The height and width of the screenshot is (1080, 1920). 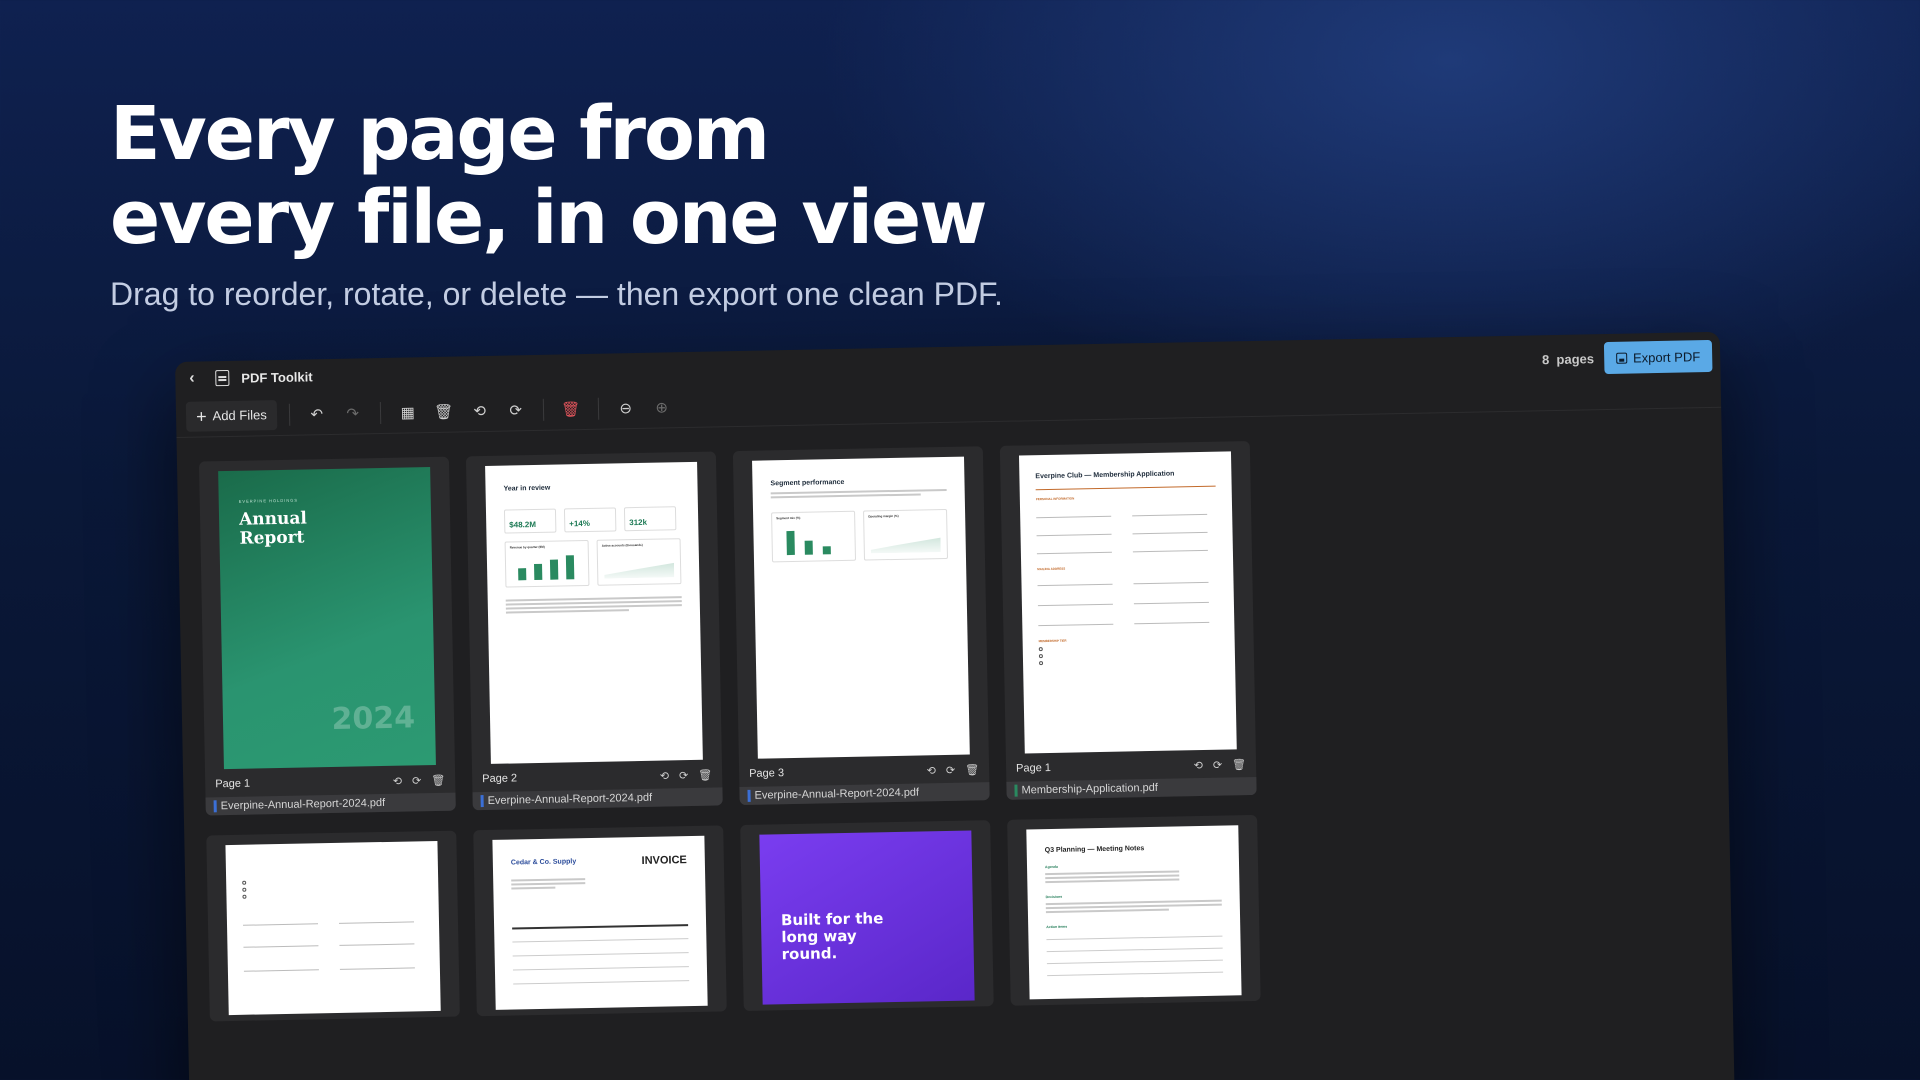 I want to click on cover-title: Annual Report, so click(x=273, y=528).